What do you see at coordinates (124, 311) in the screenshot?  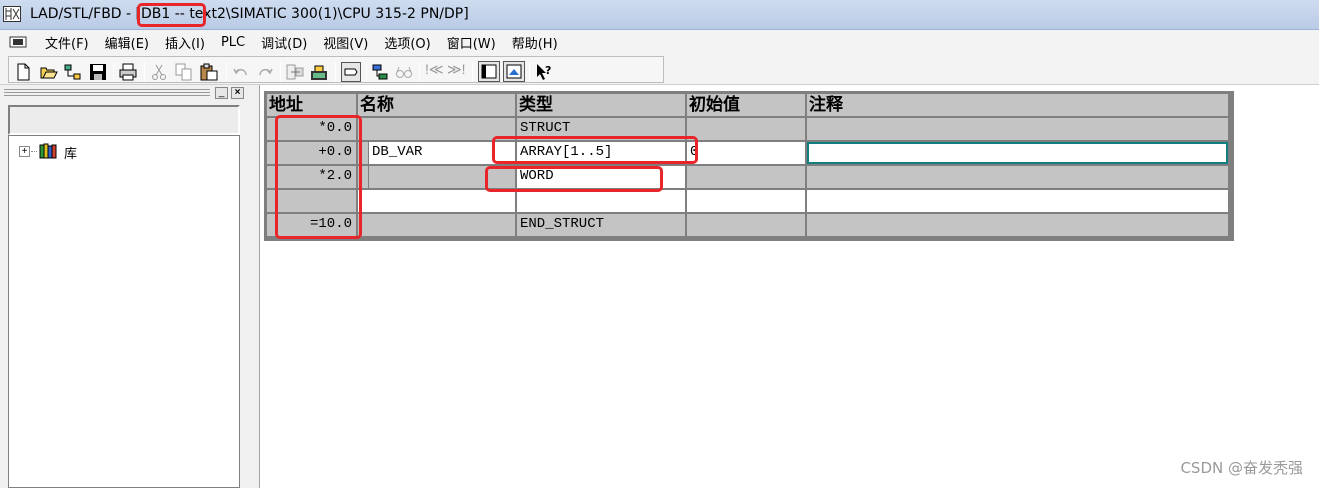 I see `library-tree: + 库` at bounding box center [124, 311].